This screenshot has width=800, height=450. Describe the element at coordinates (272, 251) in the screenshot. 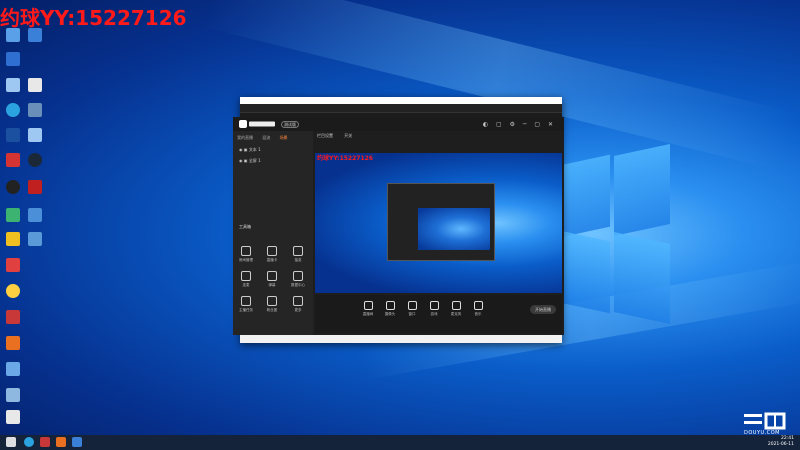

I see `card-icon` at that location.